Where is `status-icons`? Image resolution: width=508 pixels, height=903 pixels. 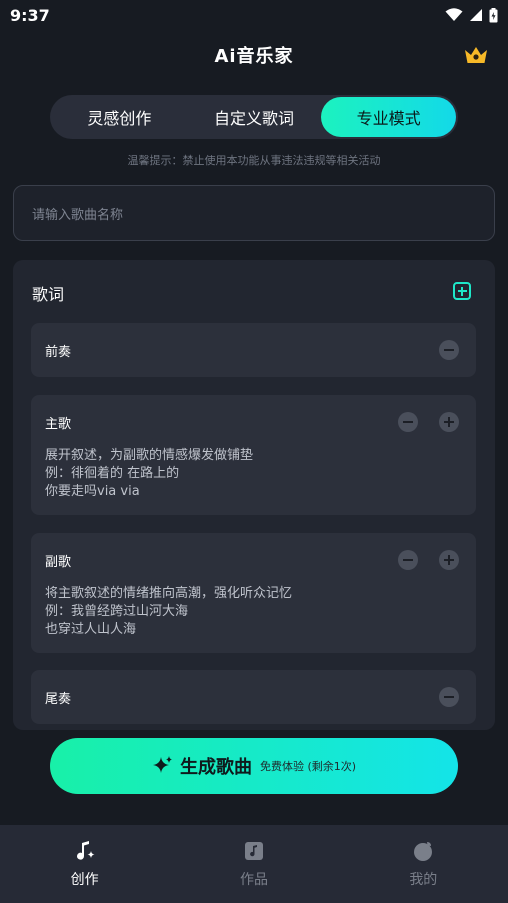 status-icons is located at coordinates (471, 15).